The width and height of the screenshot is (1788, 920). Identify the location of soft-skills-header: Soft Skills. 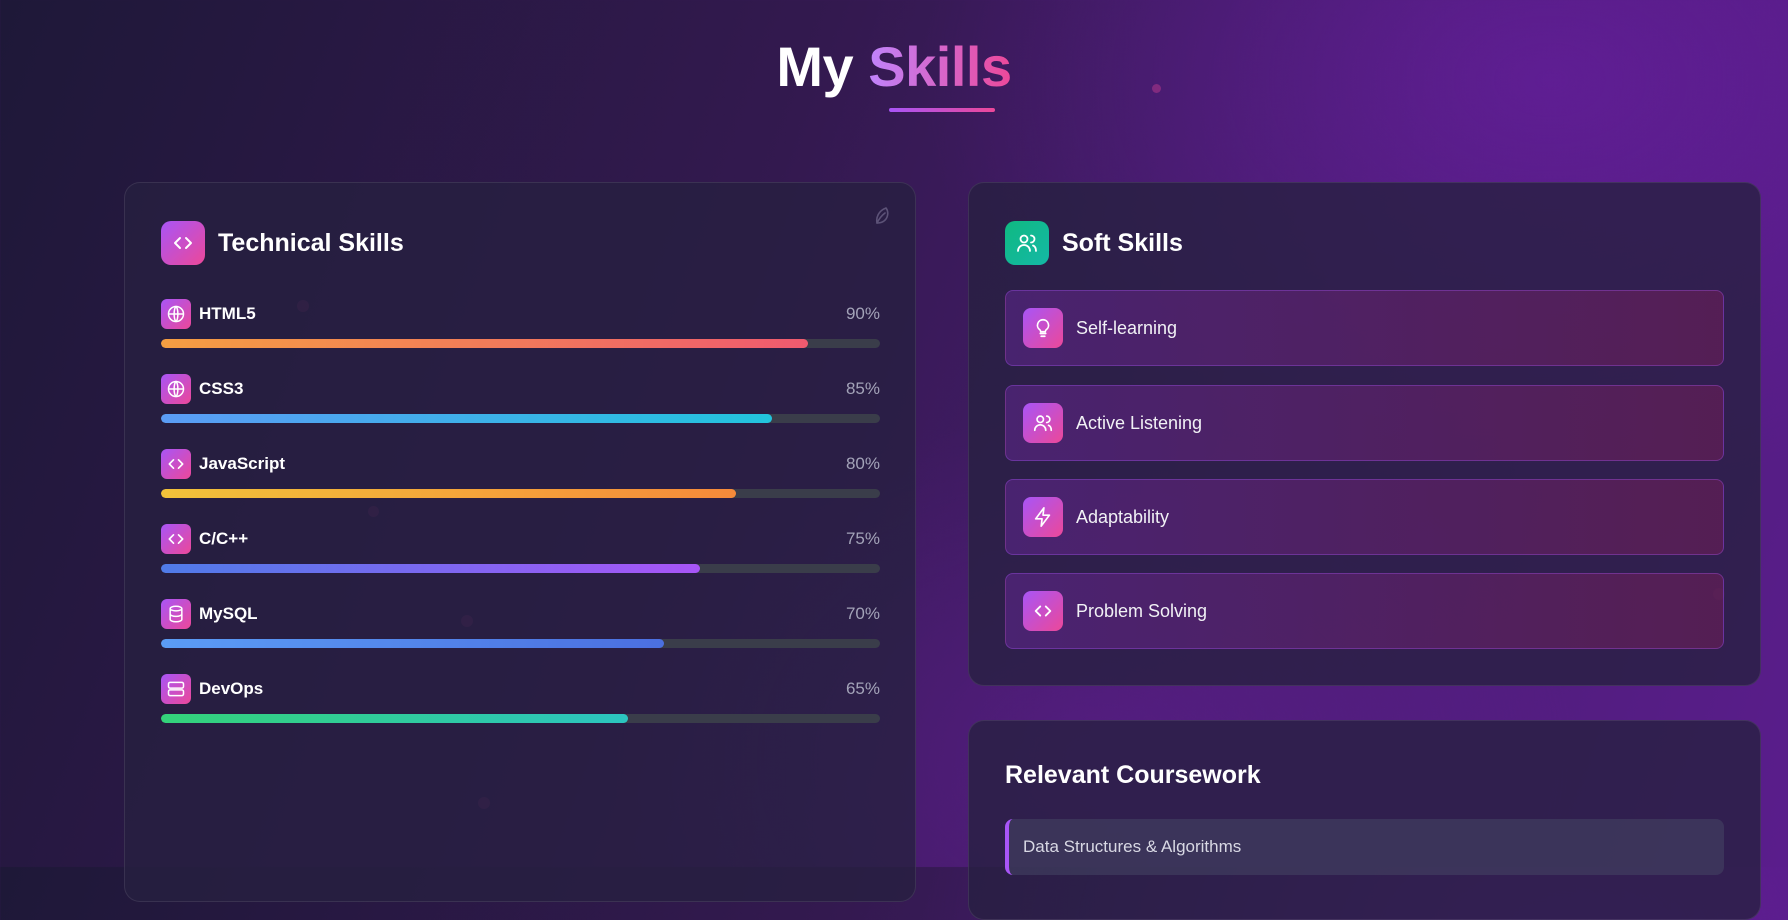
(1094, 243).